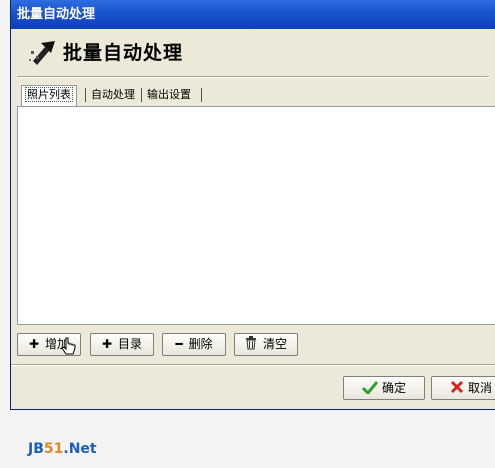 Image resolution: width=495 pixels, height=468 pixels. I want to click on dialog-header: 批量自动处理, so click(253, 52).